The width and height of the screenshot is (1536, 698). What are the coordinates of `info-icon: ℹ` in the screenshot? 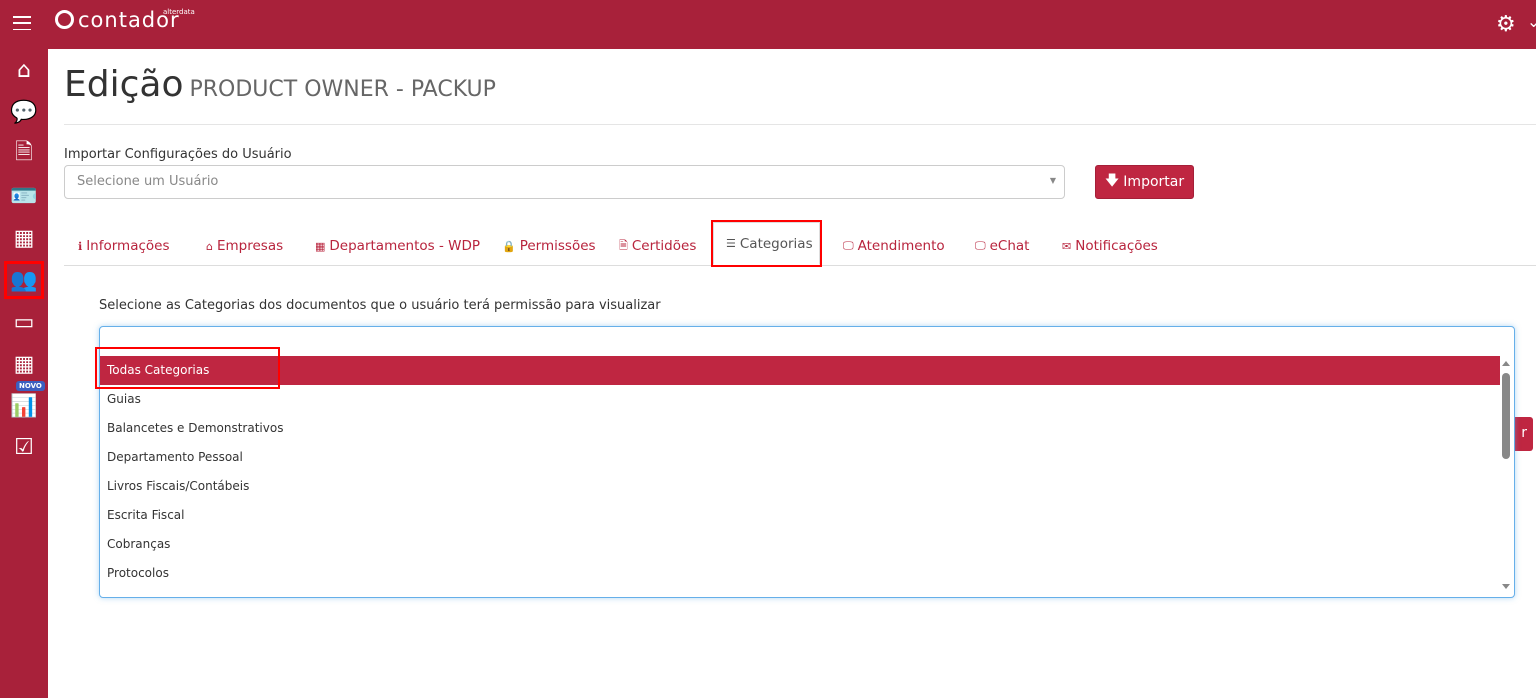 It's located at (80, 246).